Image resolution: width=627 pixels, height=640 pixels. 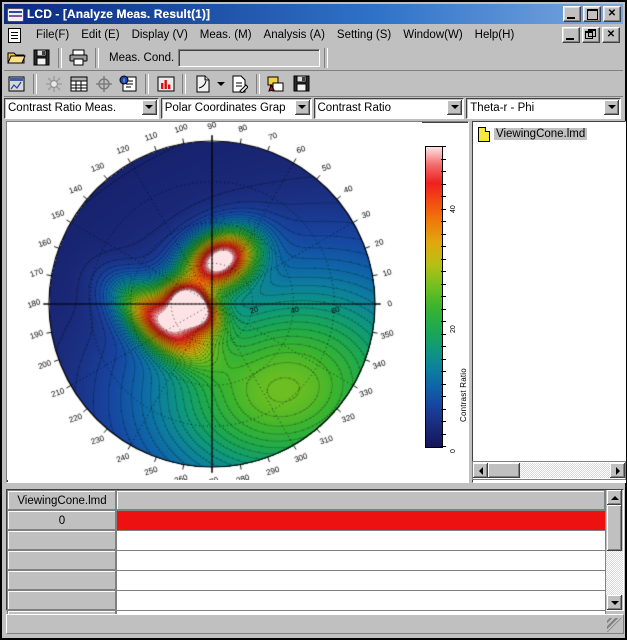 What do you see at coordinates (276, 84) in the screenshot?
I see `export-icon` at bounding box center [276, 84].